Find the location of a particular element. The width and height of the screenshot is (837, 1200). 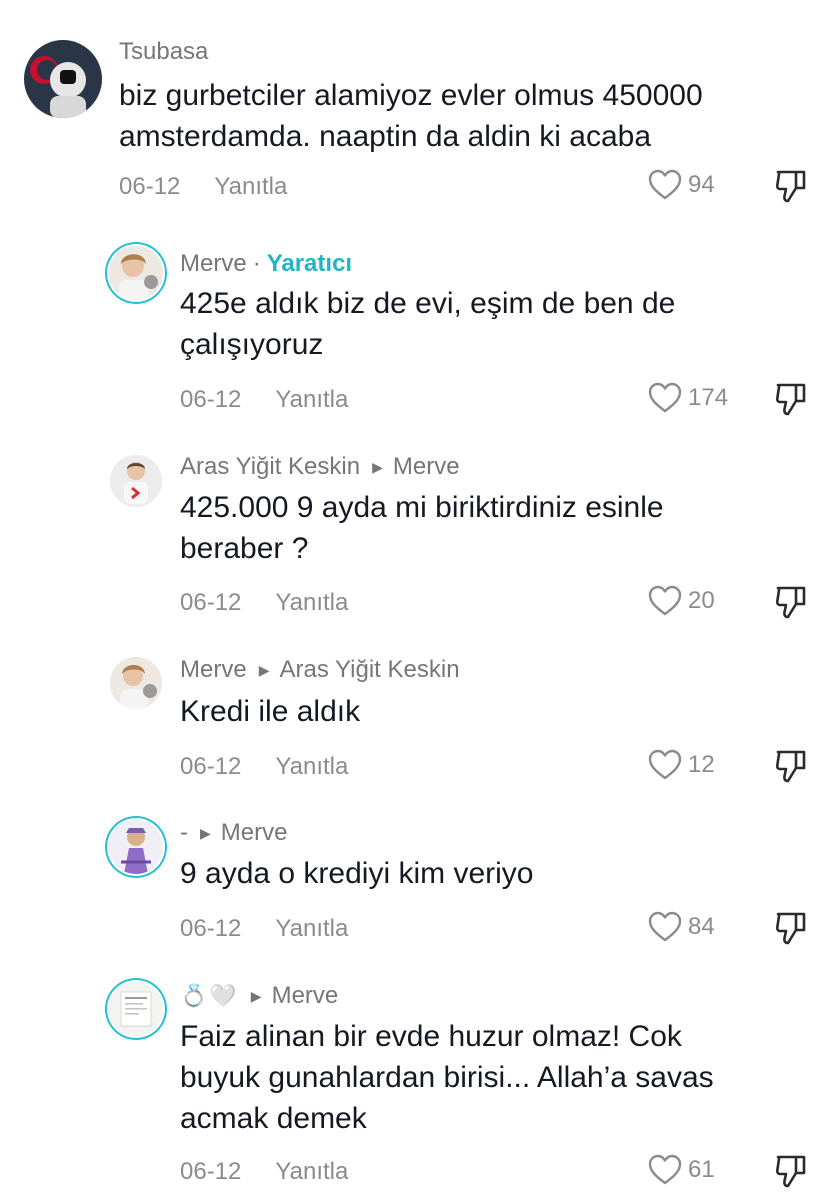

reply-to-username: Aras Yiğit Keskin is located at coordinates (369, 670).